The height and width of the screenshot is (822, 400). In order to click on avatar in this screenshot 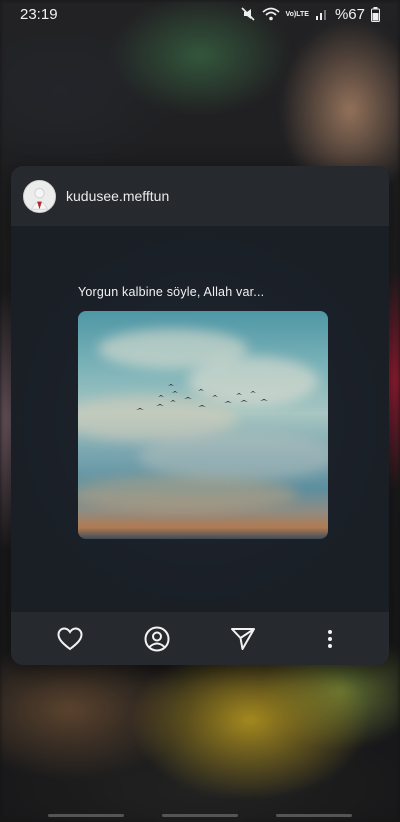, I will do `click(39, 196)`.